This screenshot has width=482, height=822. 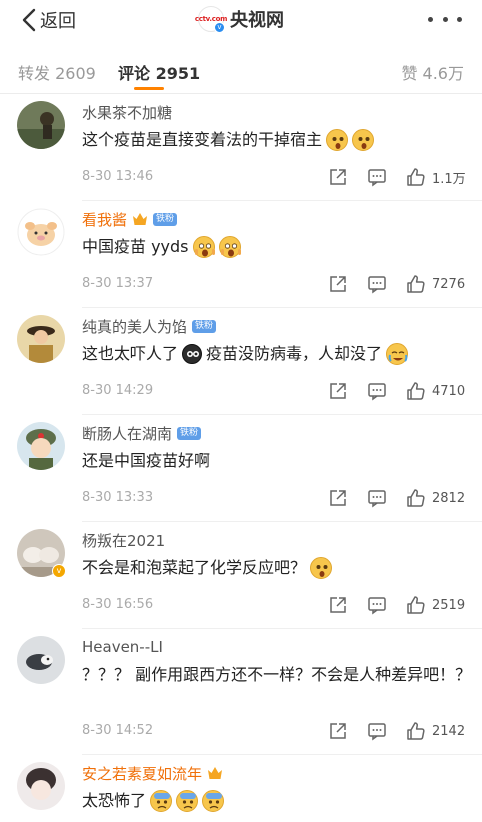 What do you see at coordinates (57, 72) in the screenshot?
I see `tab-repost: 转发 2609` at bounding box center [57, 72].